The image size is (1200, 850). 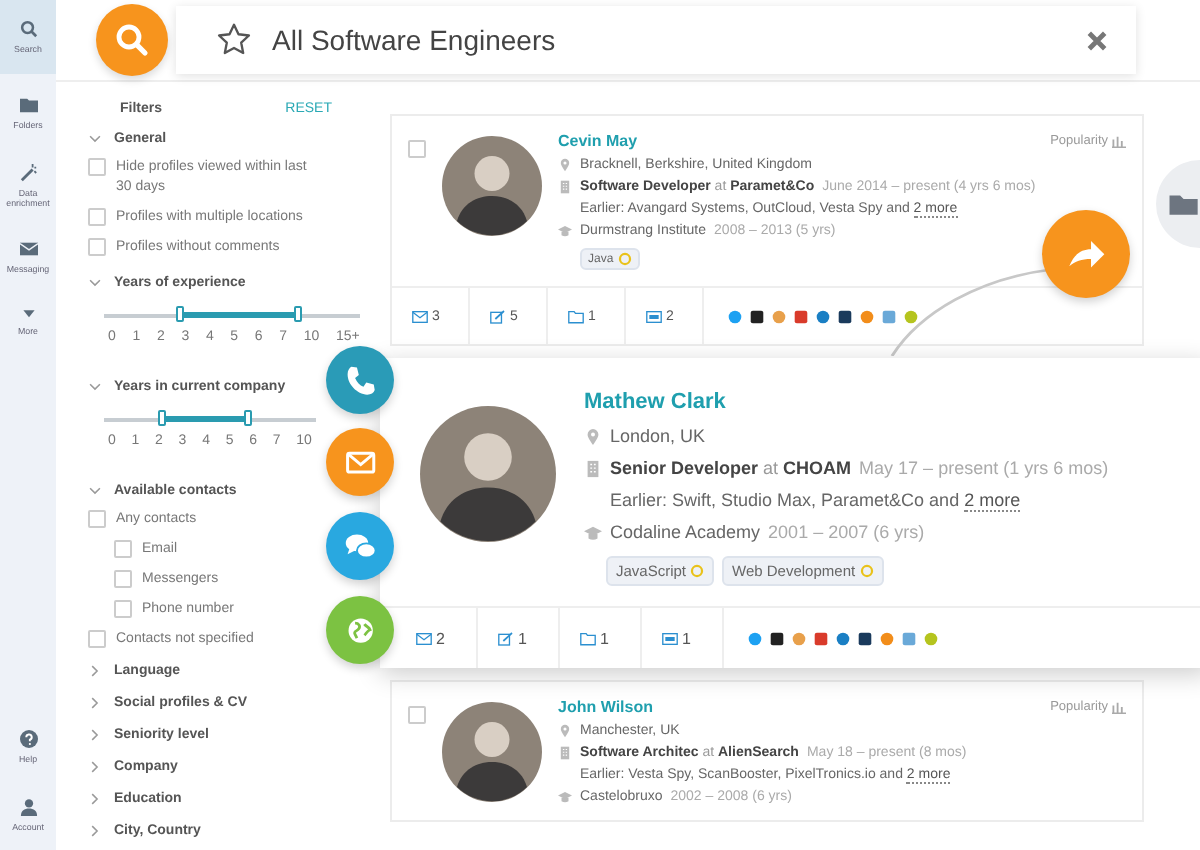 I want to click on school-years: 2001 – 2007 (6 yrs), so click(x=846, y=532).